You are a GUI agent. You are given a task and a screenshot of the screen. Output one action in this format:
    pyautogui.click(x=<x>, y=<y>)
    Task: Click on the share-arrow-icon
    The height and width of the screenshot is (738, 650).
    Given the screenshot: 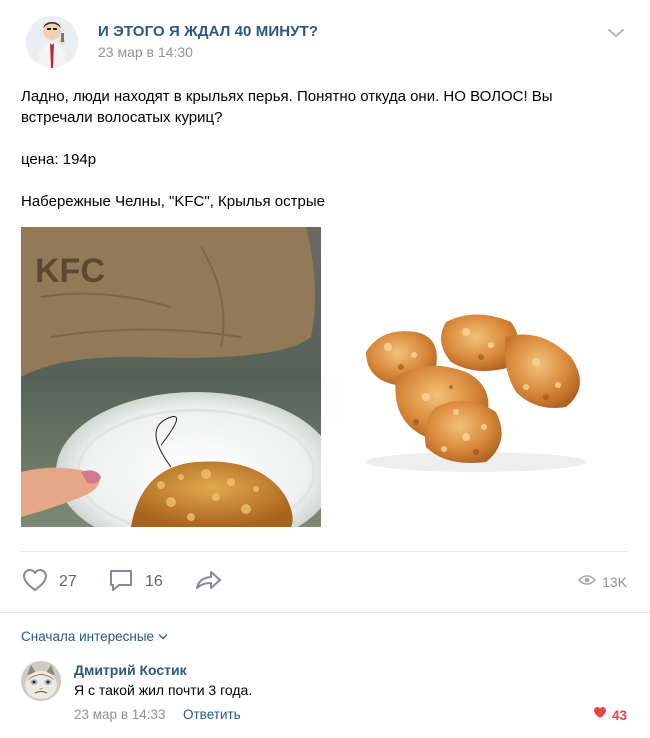 What is the action you would take?
    pyautogui.click(x=209, y=582)
    